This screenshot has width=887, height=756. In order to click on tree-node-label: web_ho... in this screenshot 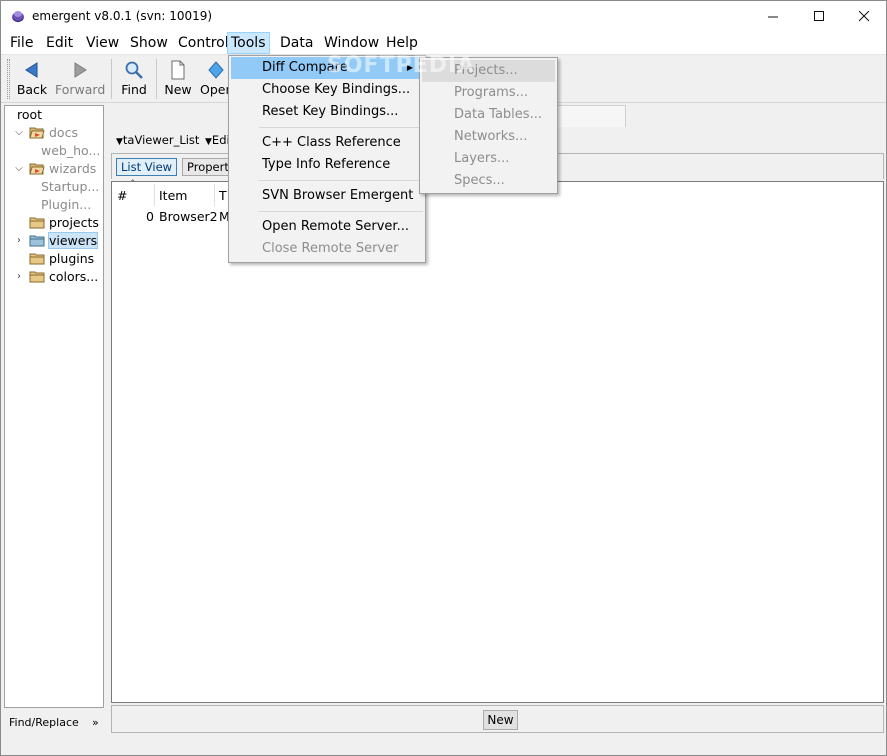, I will do `click(71, 150)`.